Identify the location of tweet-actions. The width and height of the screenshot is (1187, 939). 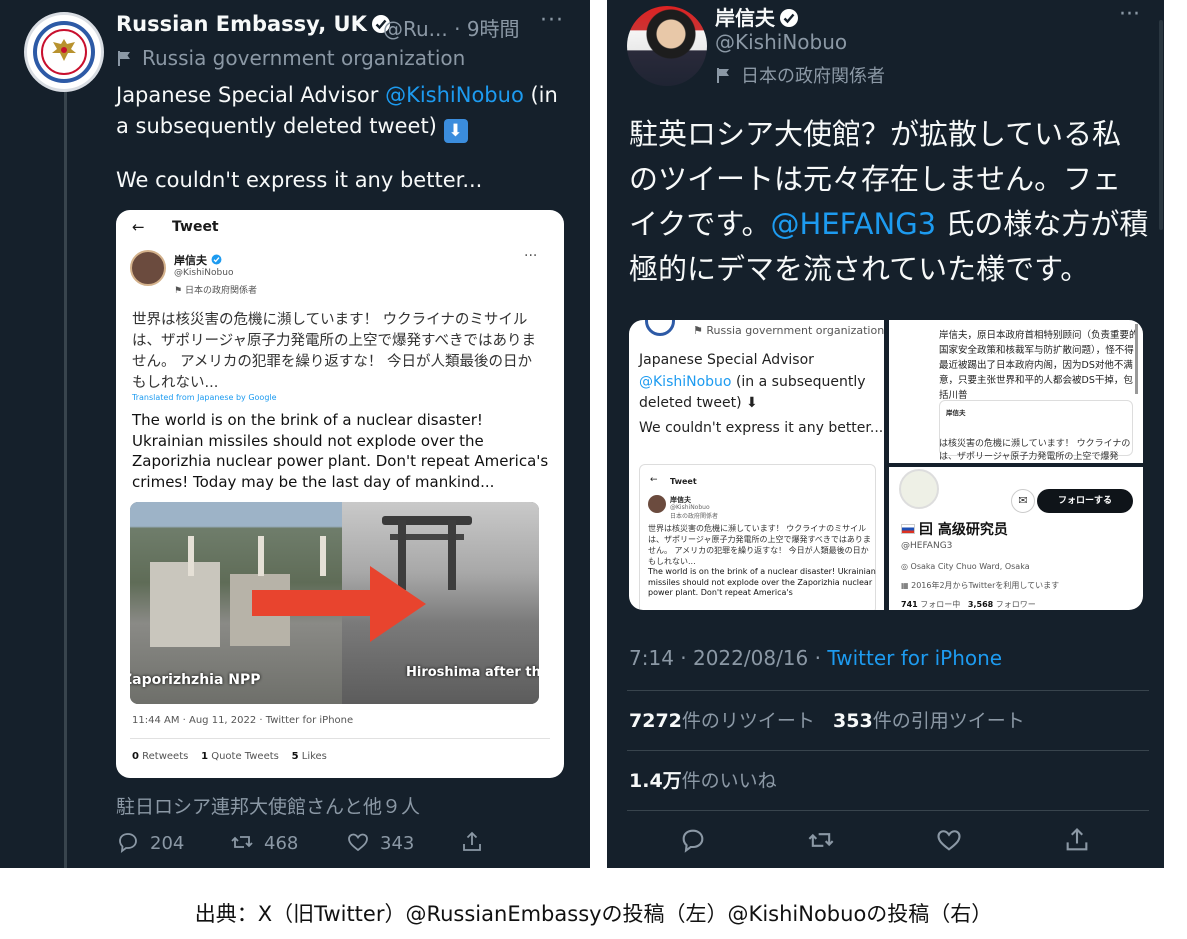
(885, 840).